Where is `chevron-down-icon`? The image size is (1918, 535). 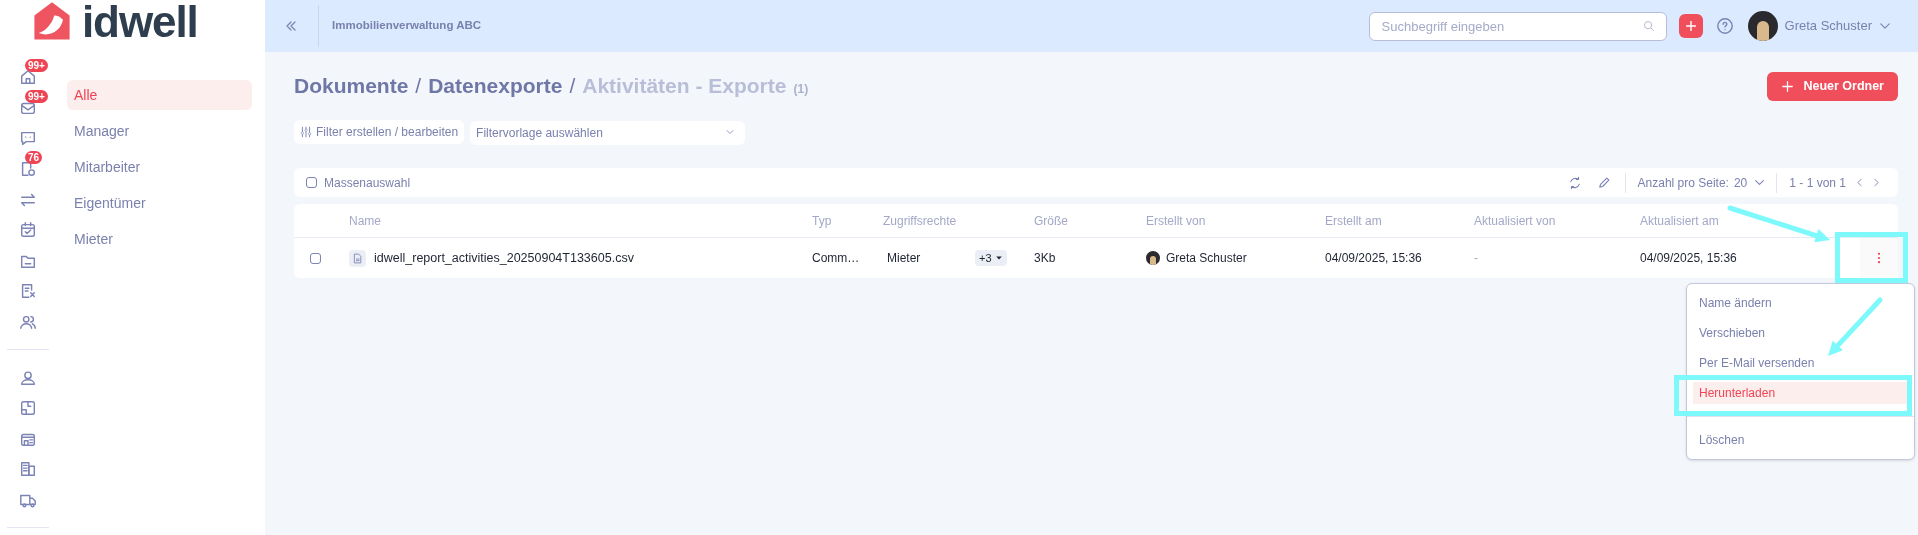 chevron-down-icon is located at coordinates (730, 132).